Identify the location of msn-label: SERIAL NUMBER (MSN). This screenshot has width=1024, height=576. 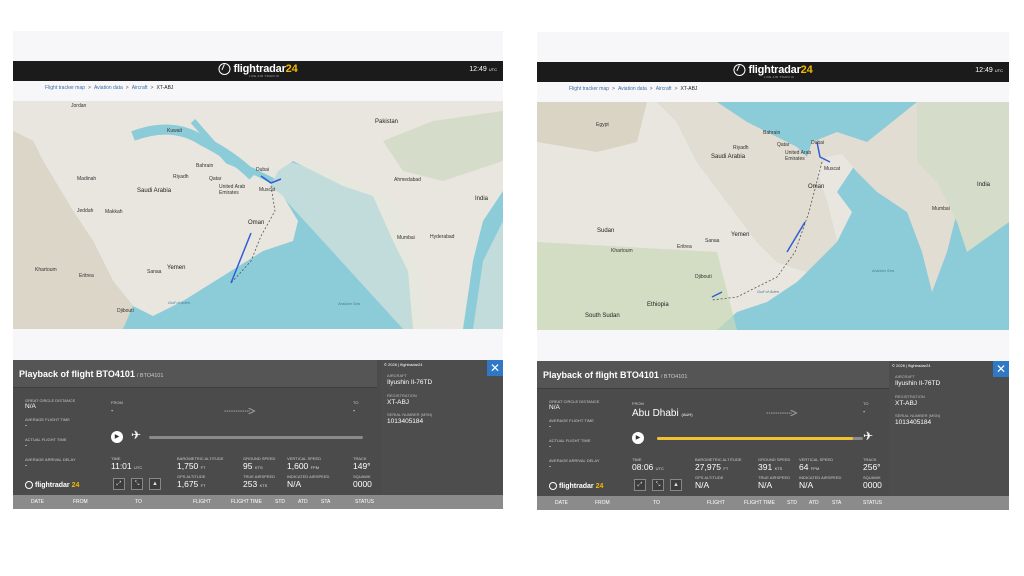
(918, 415).